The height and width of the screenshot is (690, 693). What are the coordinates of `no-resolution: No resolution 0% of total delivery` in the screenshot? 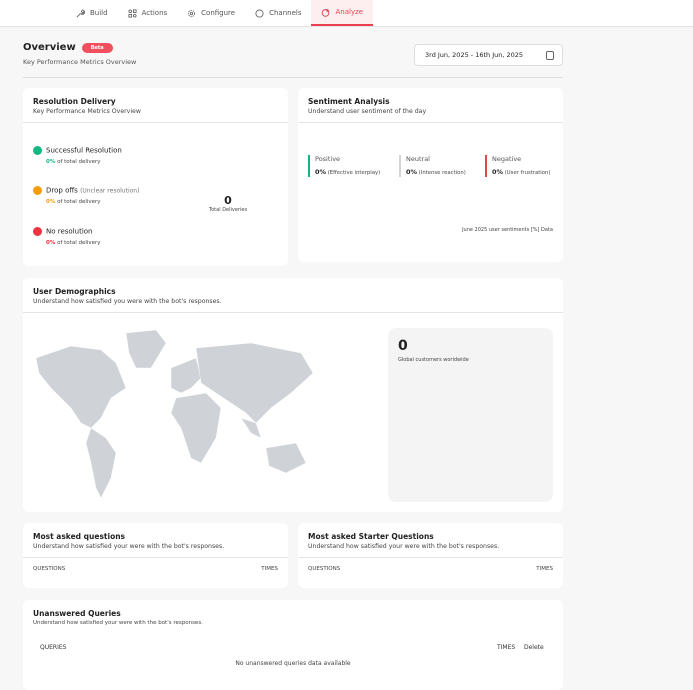 It's located at (67, 236).